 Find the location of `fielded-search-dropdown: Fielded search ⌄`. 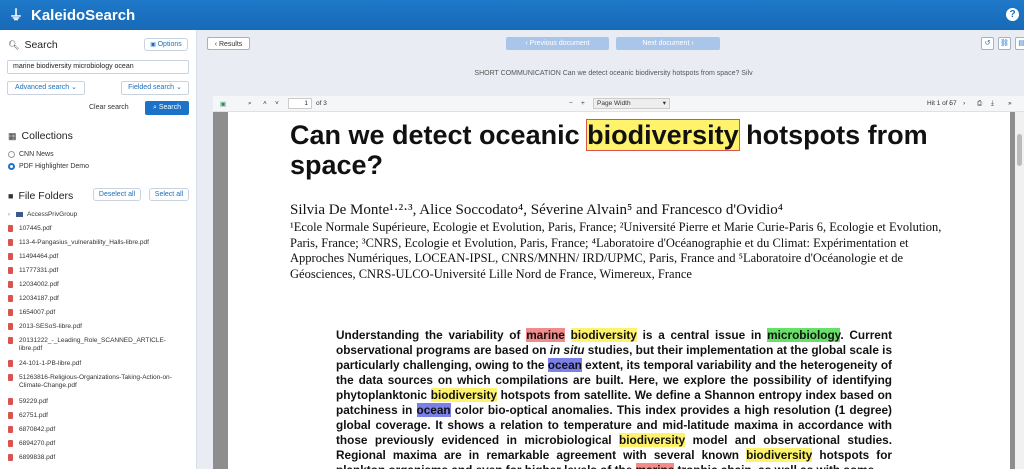

fielded-search-dropdown: Fielded search ⌄ is located at coordinates (155, 88).